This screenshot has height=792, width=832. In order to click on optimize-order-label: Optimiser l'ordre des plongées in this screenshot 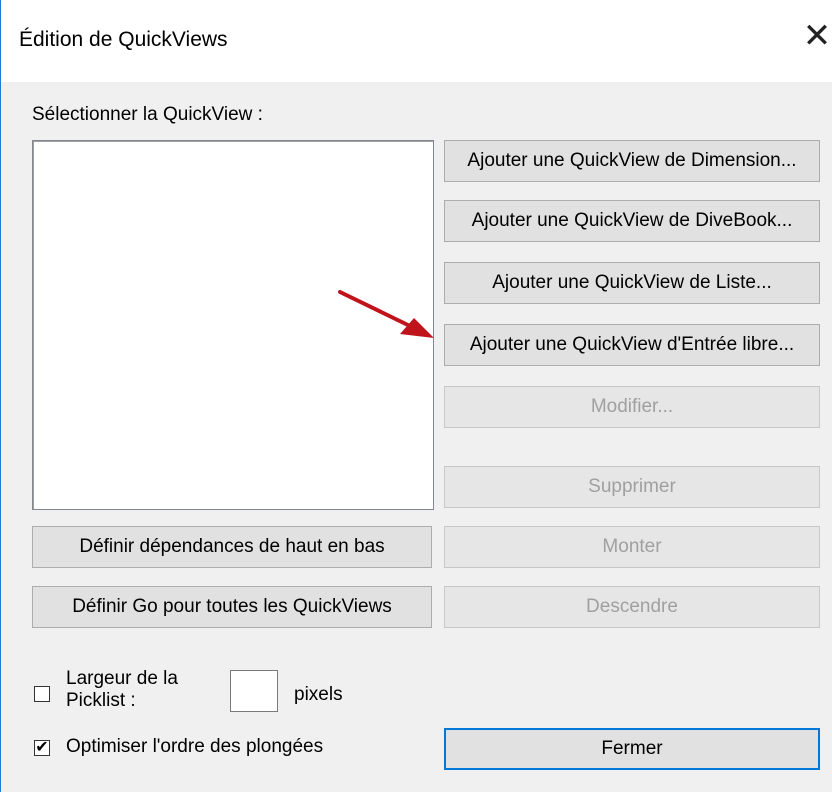, I will do `click(195, 746)`.